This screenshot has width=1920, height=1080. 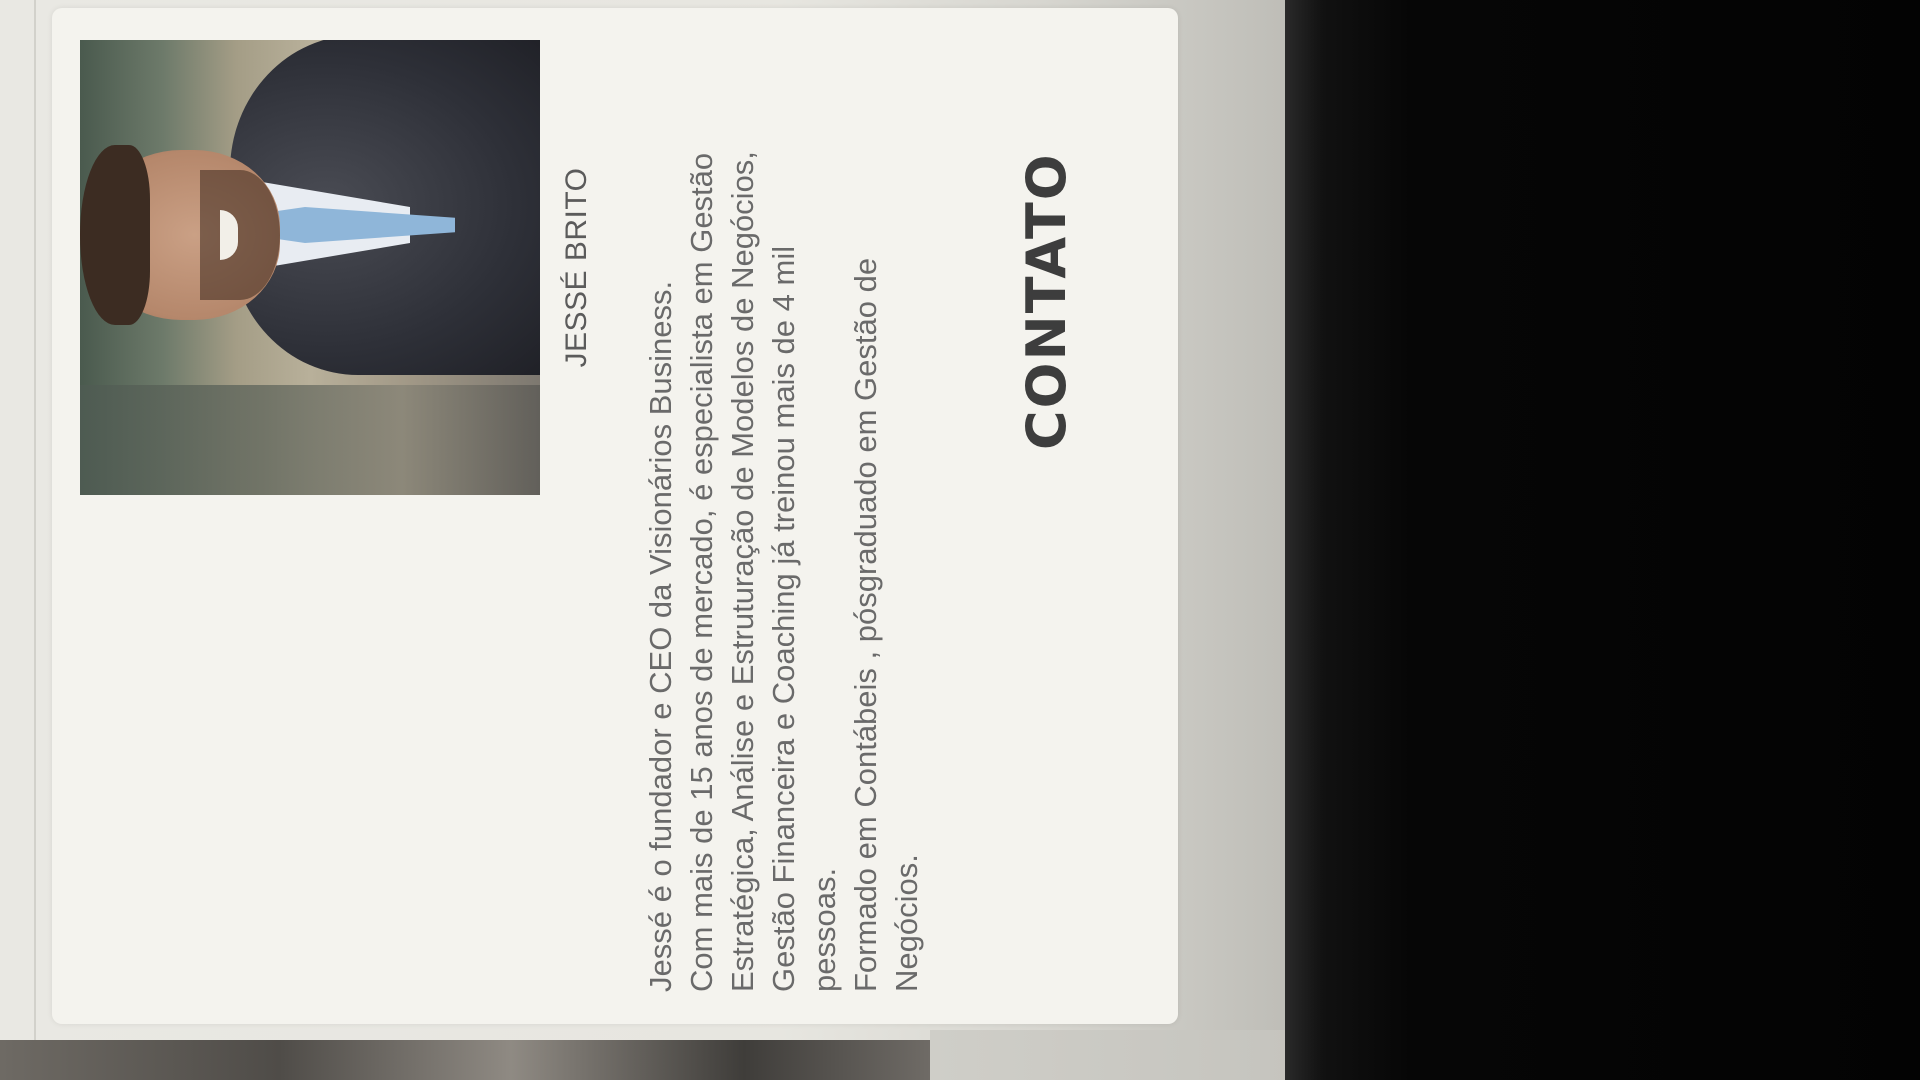 I want to click on bio-line: Negócios., so click(x=906, y=923).